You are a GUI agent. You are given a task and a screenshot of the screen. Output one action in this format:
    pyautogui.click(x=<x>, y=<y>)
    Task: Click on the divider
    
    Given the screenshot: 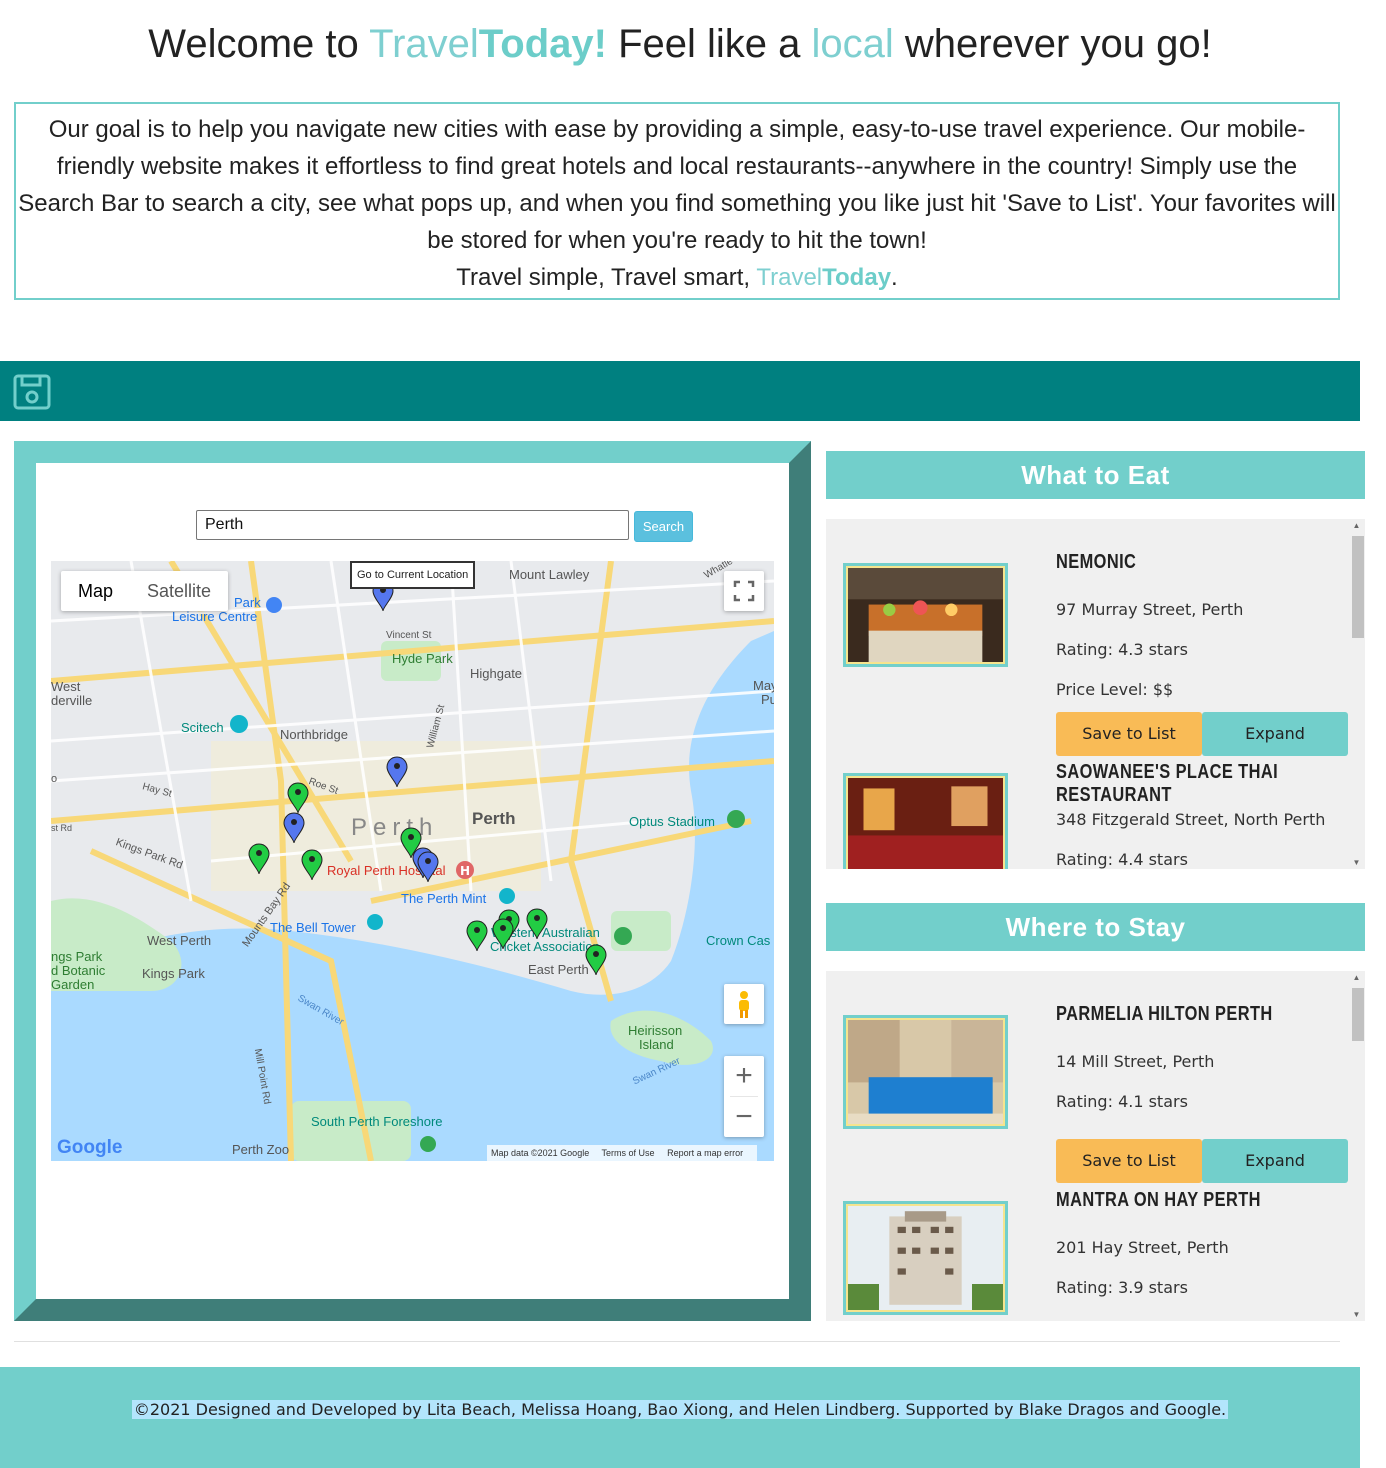 What is the action you would take?
    pyautogui.click(x=677, y=1341)
    